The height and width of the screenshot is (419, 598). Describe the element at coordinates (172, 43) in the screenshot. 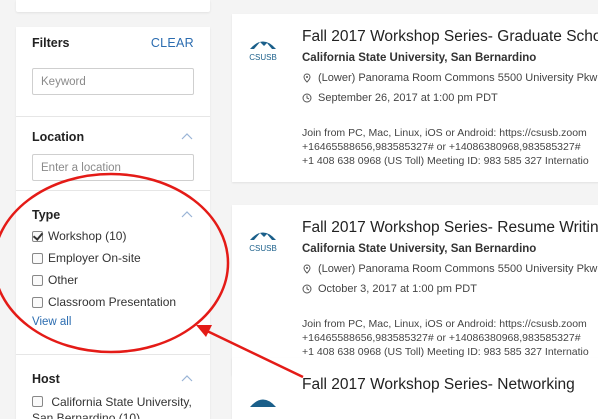

I see `clear-button: CLEAR` at that location.